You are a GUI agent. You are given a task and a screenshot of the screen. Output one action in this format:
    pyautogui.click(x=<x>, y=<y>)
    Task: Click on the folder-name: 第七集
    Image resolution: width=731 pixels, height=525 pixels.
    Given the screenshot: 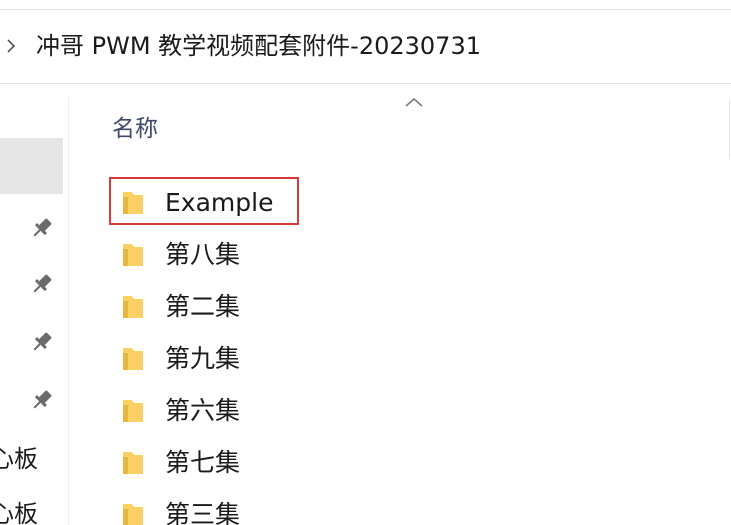 What is the action you would take?
    pyautogui.click(x=203, y=462)
    